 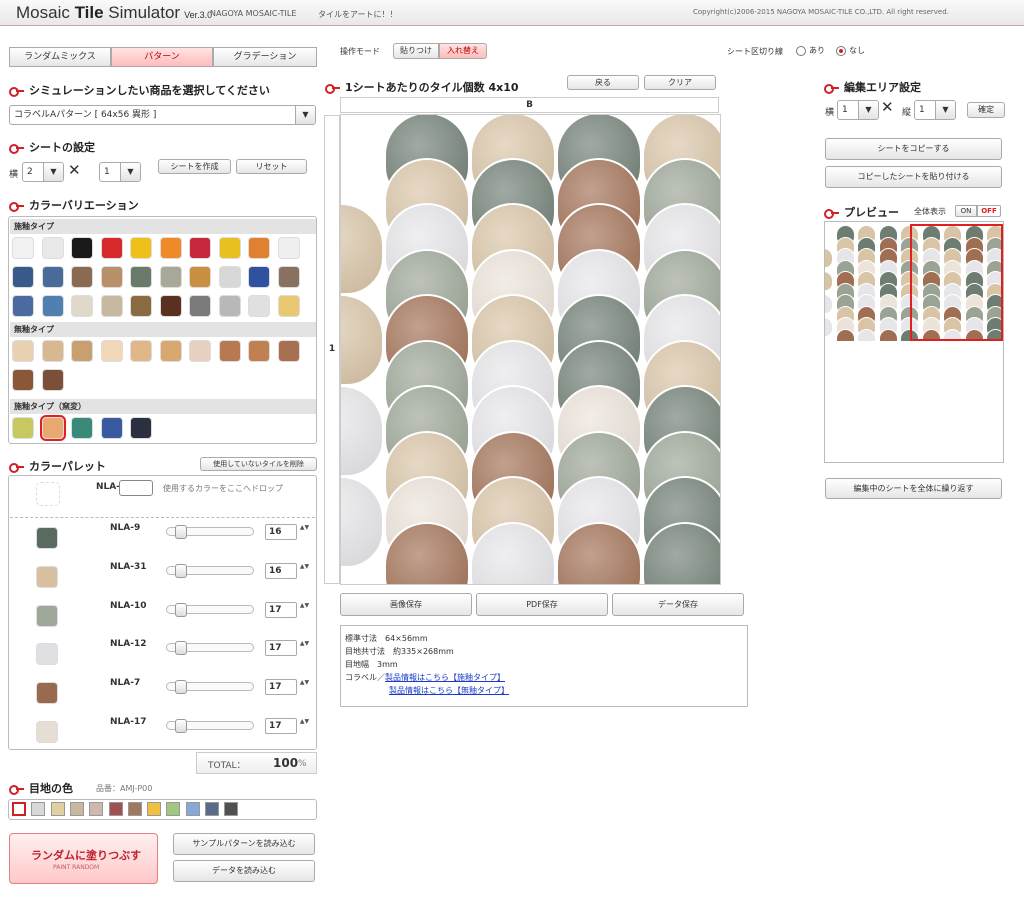 What do you see at coordinates (281, 570) in the screenshot?
I see `ratio-input: 16` at bounding box center [281, 570].